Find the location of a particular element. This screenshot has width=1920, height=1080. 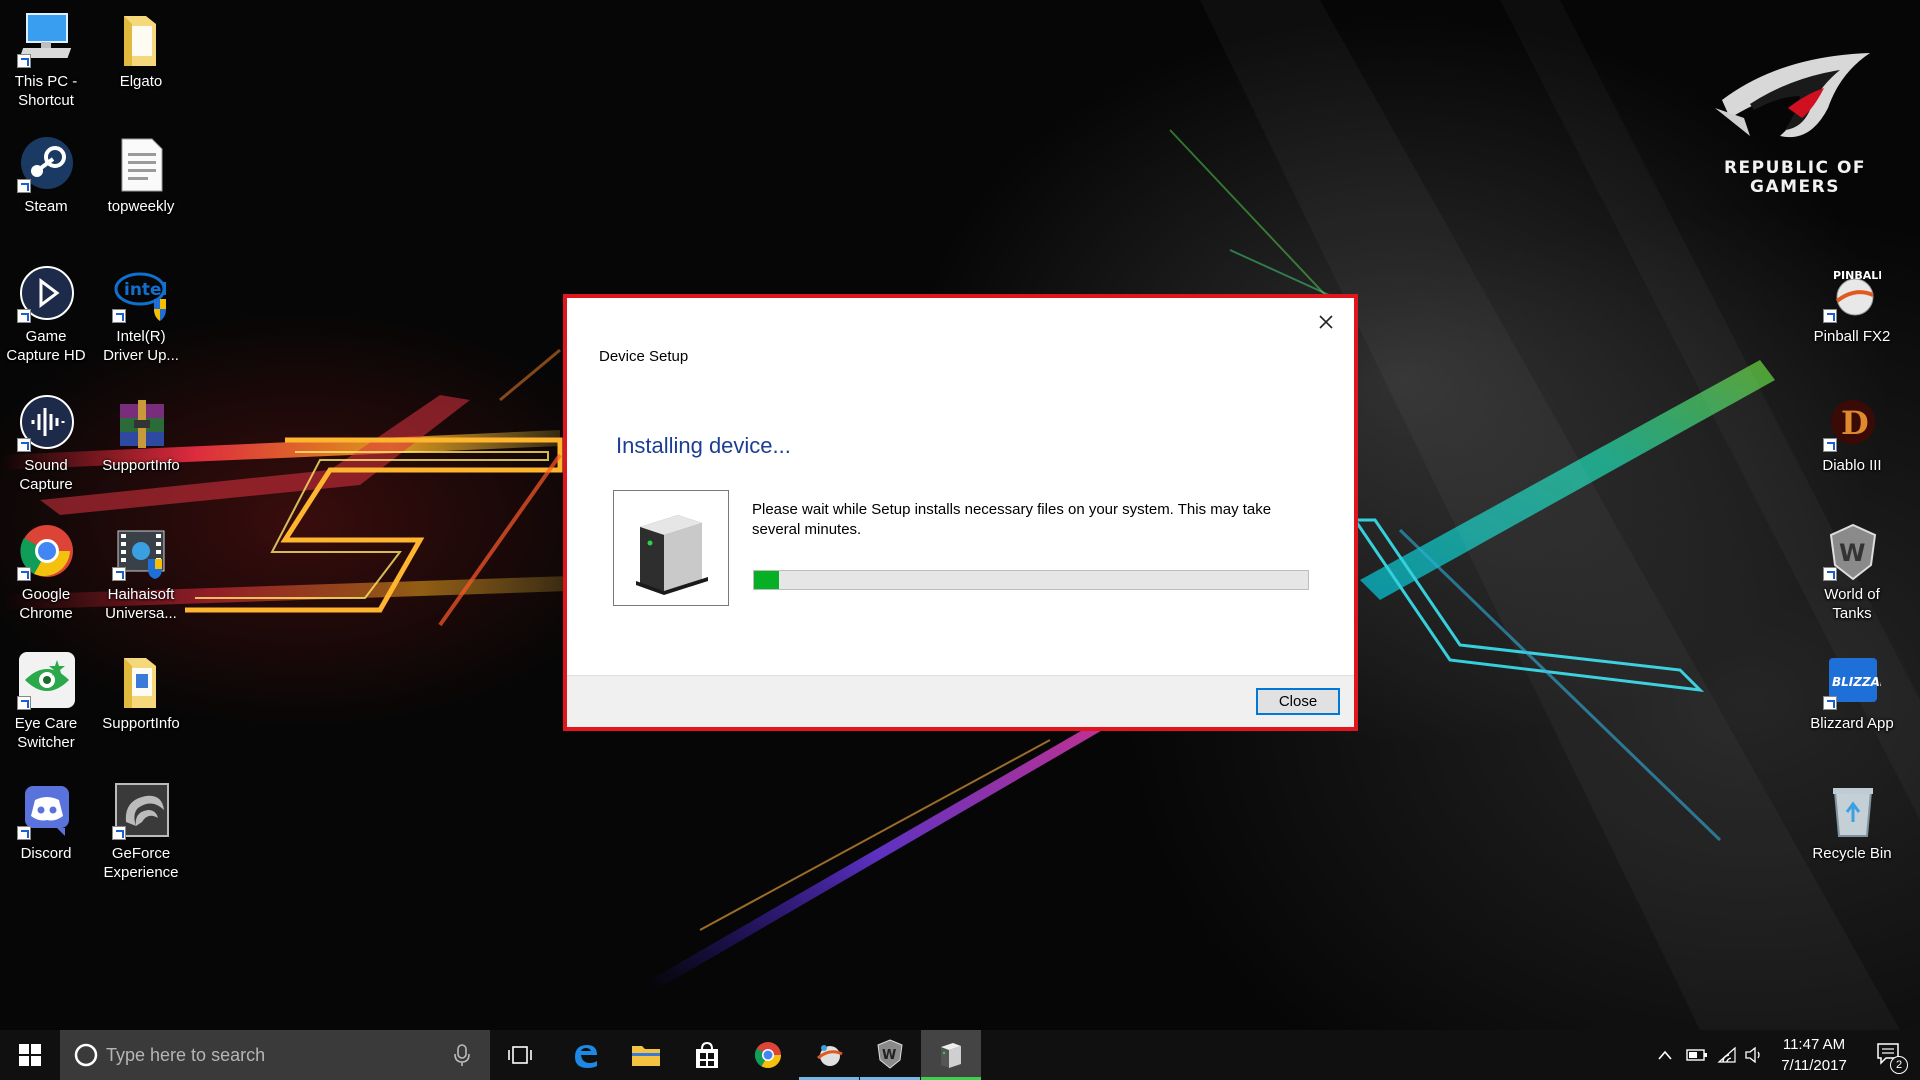

taskbar-world-of-tanks: W is located at coordinates (890, 1055).